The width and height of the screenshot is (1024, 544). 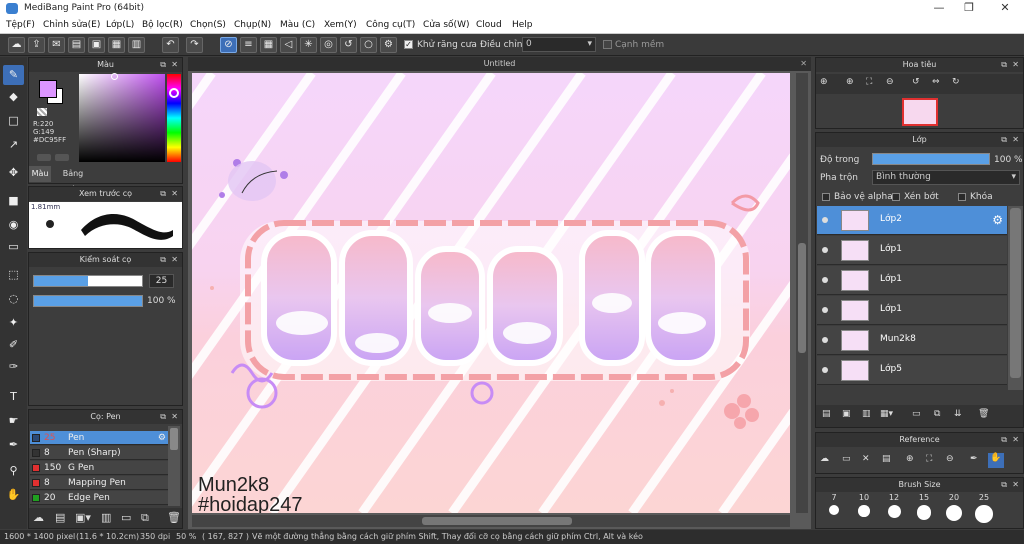 I want to click on brush-item: 8 Pen (Sharp), so click(x=99, y=453).